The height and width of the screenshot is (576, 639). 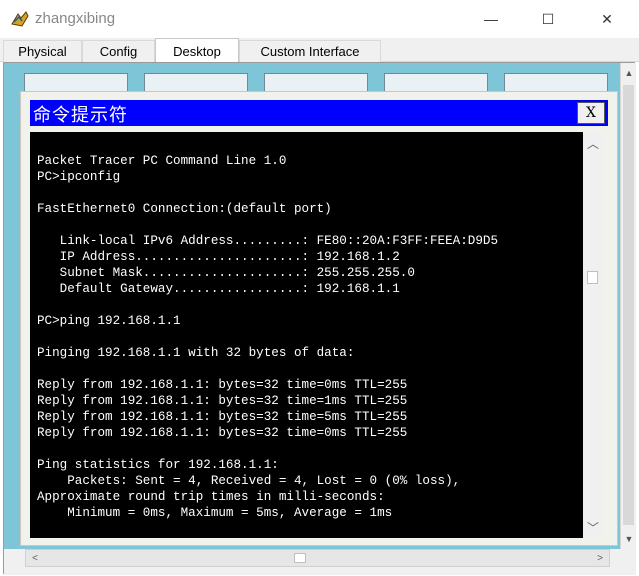 I want to click on command-prompt-titlebar: 命令提示符 X, so click(x=319, y=113).